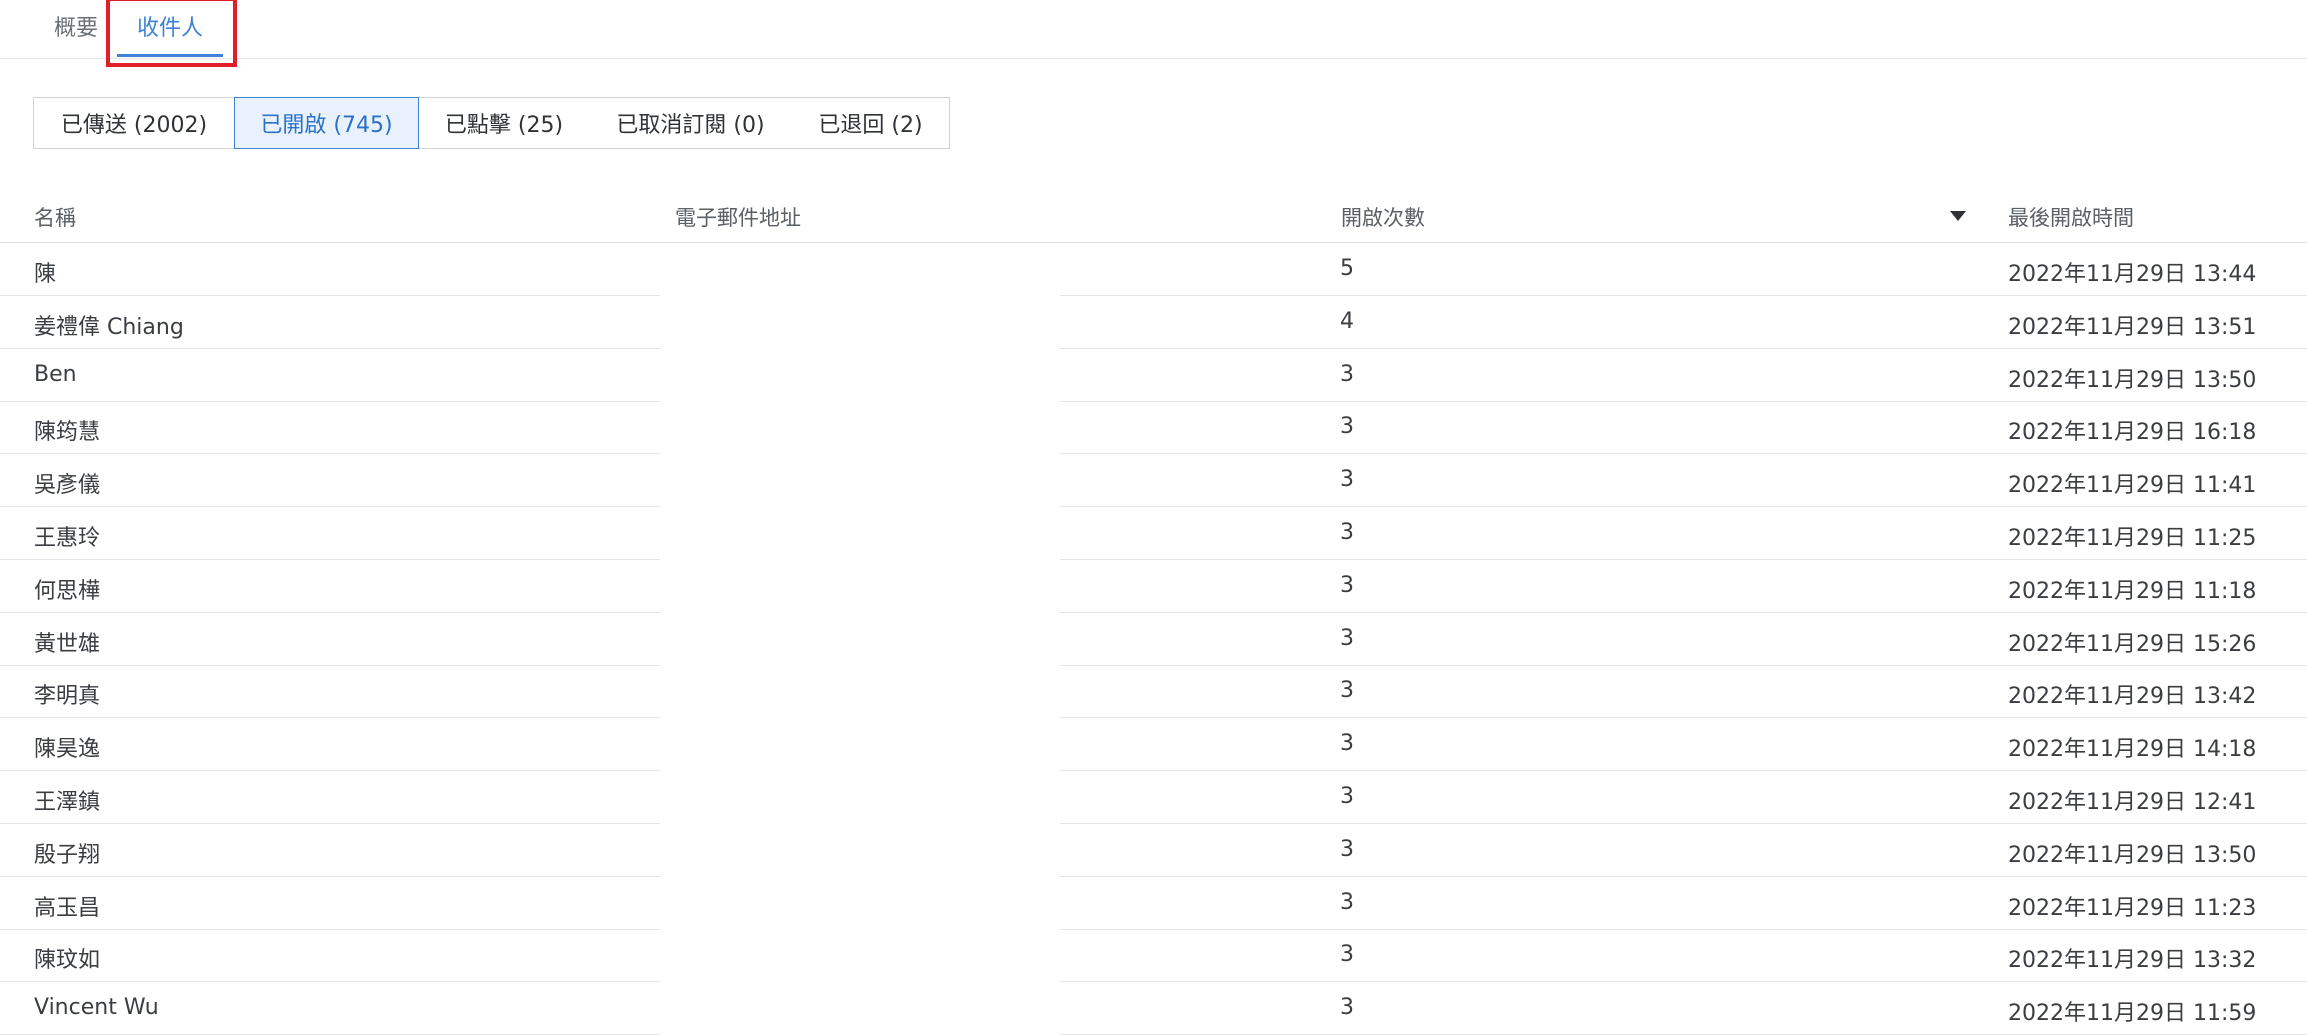  What do you see at coordinates (1347, 268) in the screenshot?
I see `open-count: 5` at bounding box center [1347, 268].